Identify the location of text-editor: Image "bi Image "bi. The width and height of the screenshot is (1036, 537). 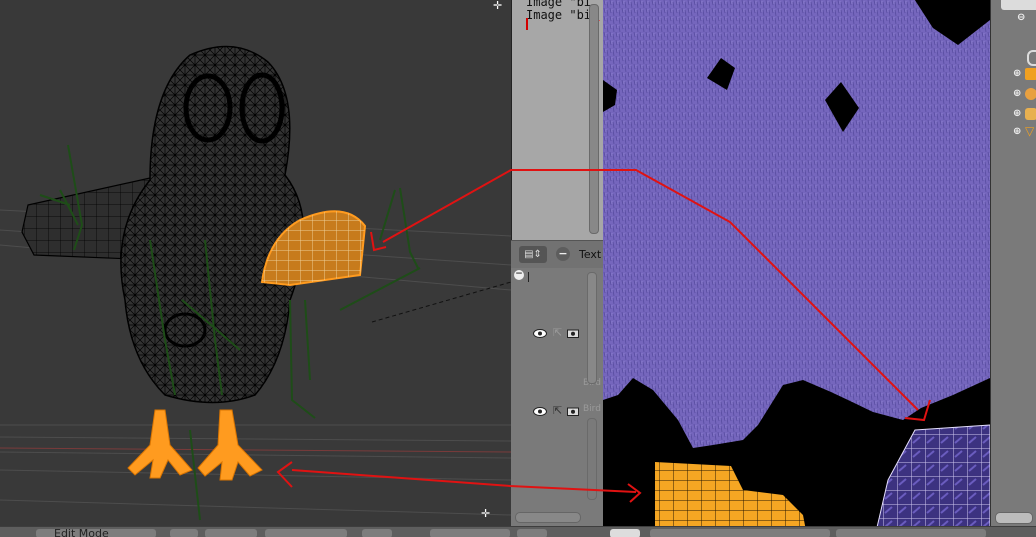
(557, 120).